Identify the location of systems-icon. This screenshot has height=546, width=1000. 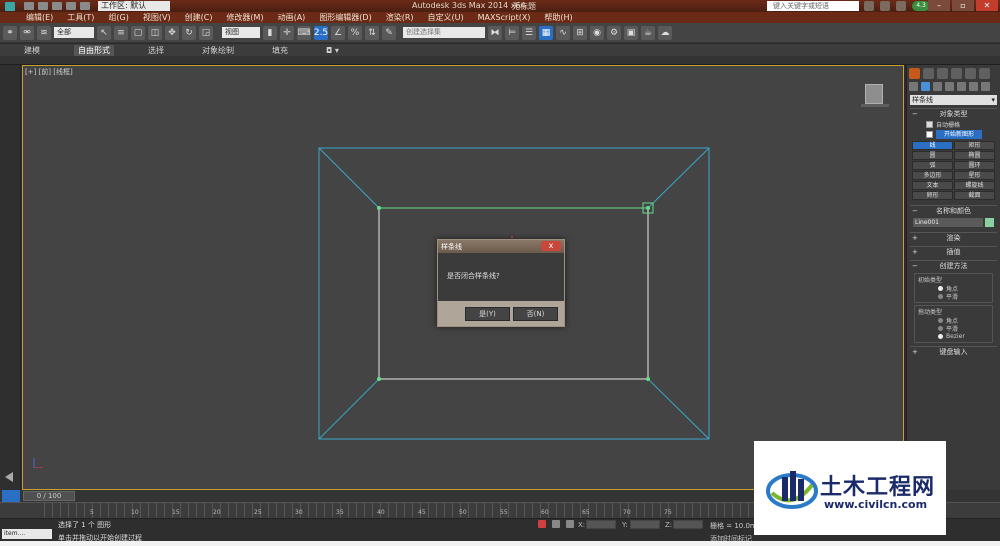
(985, 86).